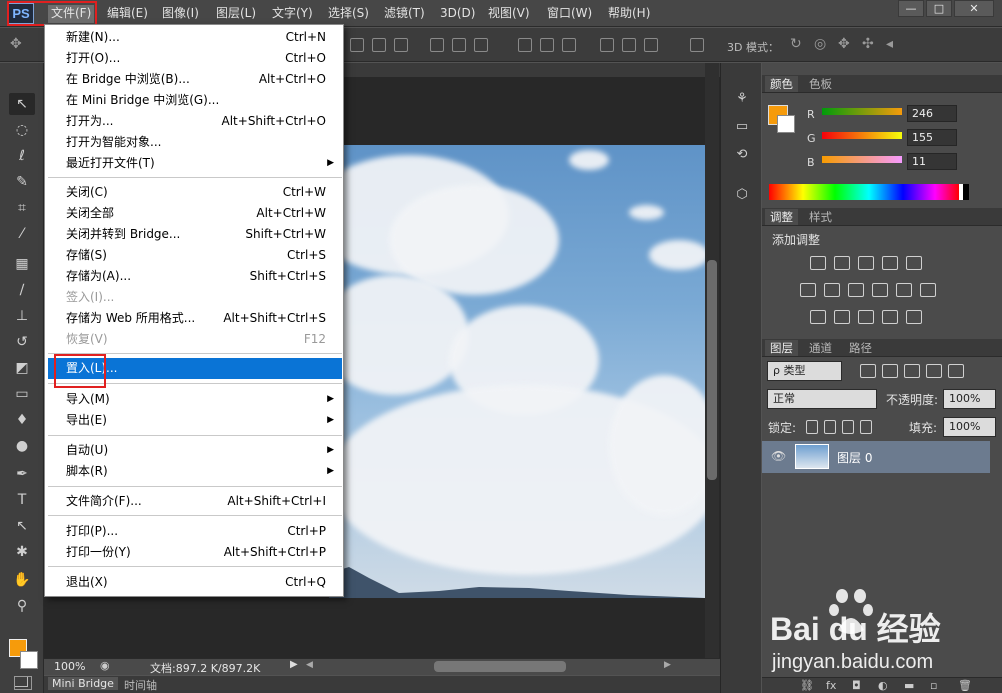 This screenshot has width=1002, height=693. Describe the element at coordinates (309, 665) in the screenshot. I see `hscroll-left-icon: ◀` at that location.